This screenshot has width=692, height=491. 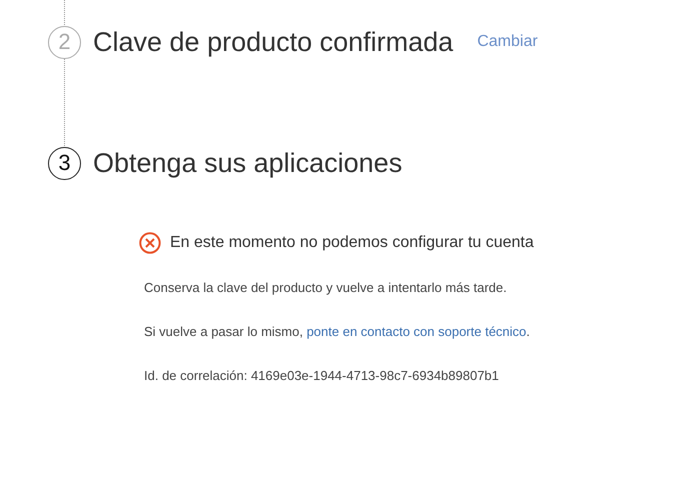 What do you see at coordinates (507, 42) in the screenshot?
I see `change-link: Cambiar` at bounding box center [507, 42].